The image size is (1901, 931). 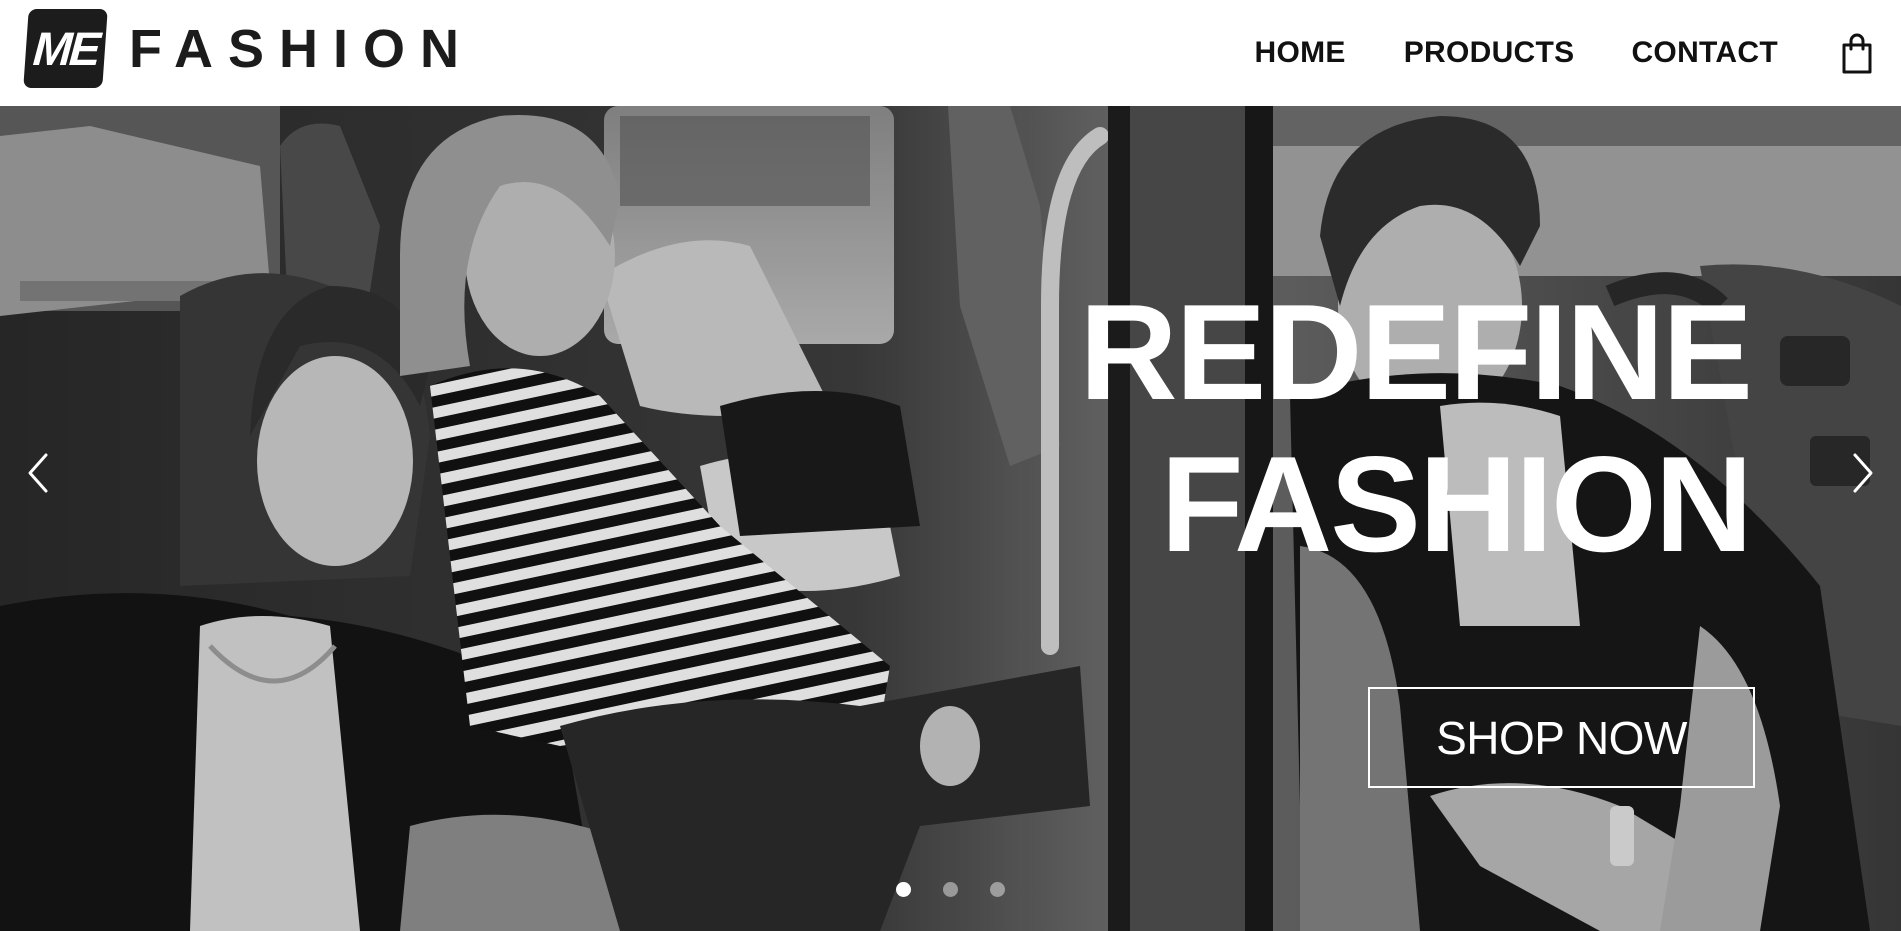 I want to click on cart-button, so click(x=1857, y=53).